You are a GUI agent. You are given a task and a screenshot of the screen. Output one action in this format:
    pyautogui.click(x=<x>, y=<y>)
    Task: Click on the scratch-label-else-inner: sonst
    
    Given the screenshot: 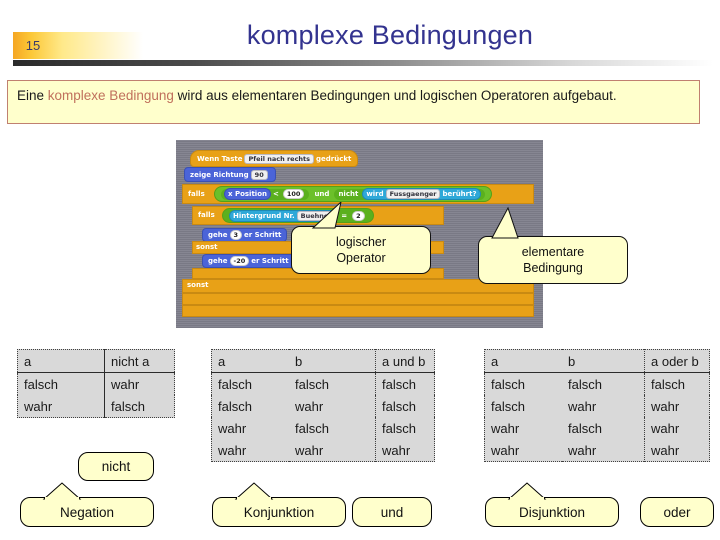 What is the action you would take?
    pyautogui.click(x=207, y=246)
    